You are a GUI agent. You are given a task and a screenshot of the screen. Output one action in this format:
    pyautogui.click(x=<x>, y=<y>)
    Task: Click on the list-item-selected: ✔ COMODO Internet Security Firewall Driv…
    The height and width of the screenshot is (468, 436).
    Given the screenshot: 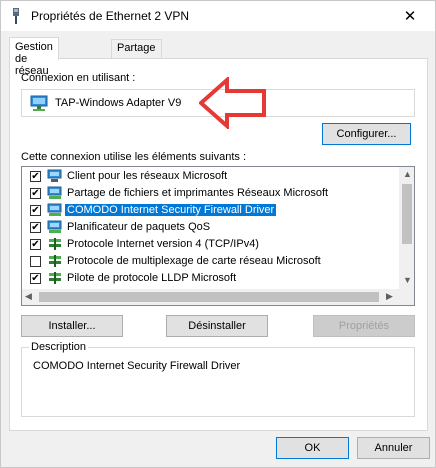 What is the action you would take?
    pyautogui.click(x=209, y=210)
    